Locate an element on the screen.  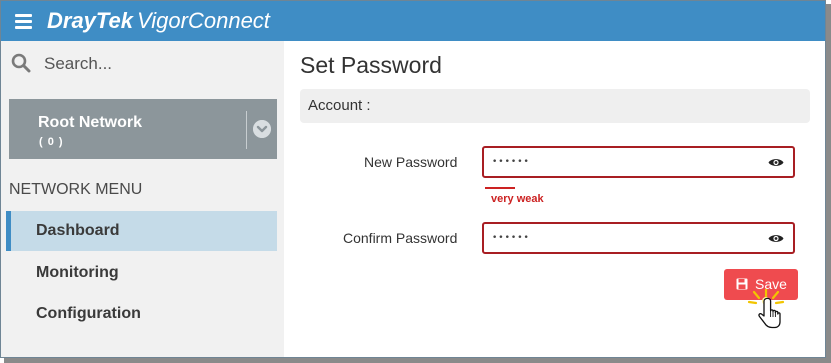
new-password-input is located at coordinates (627, 162).